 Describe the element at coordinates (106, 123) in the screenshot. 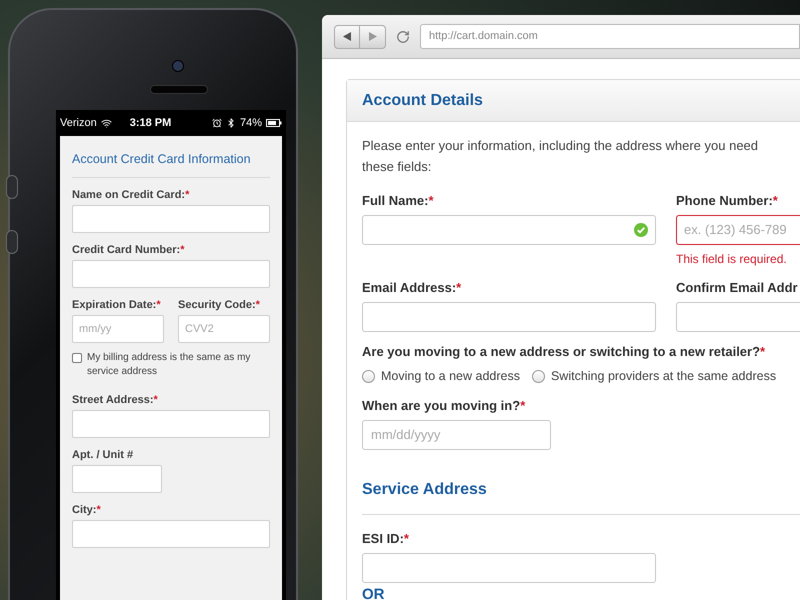

I see `wifi-icon` at that location.